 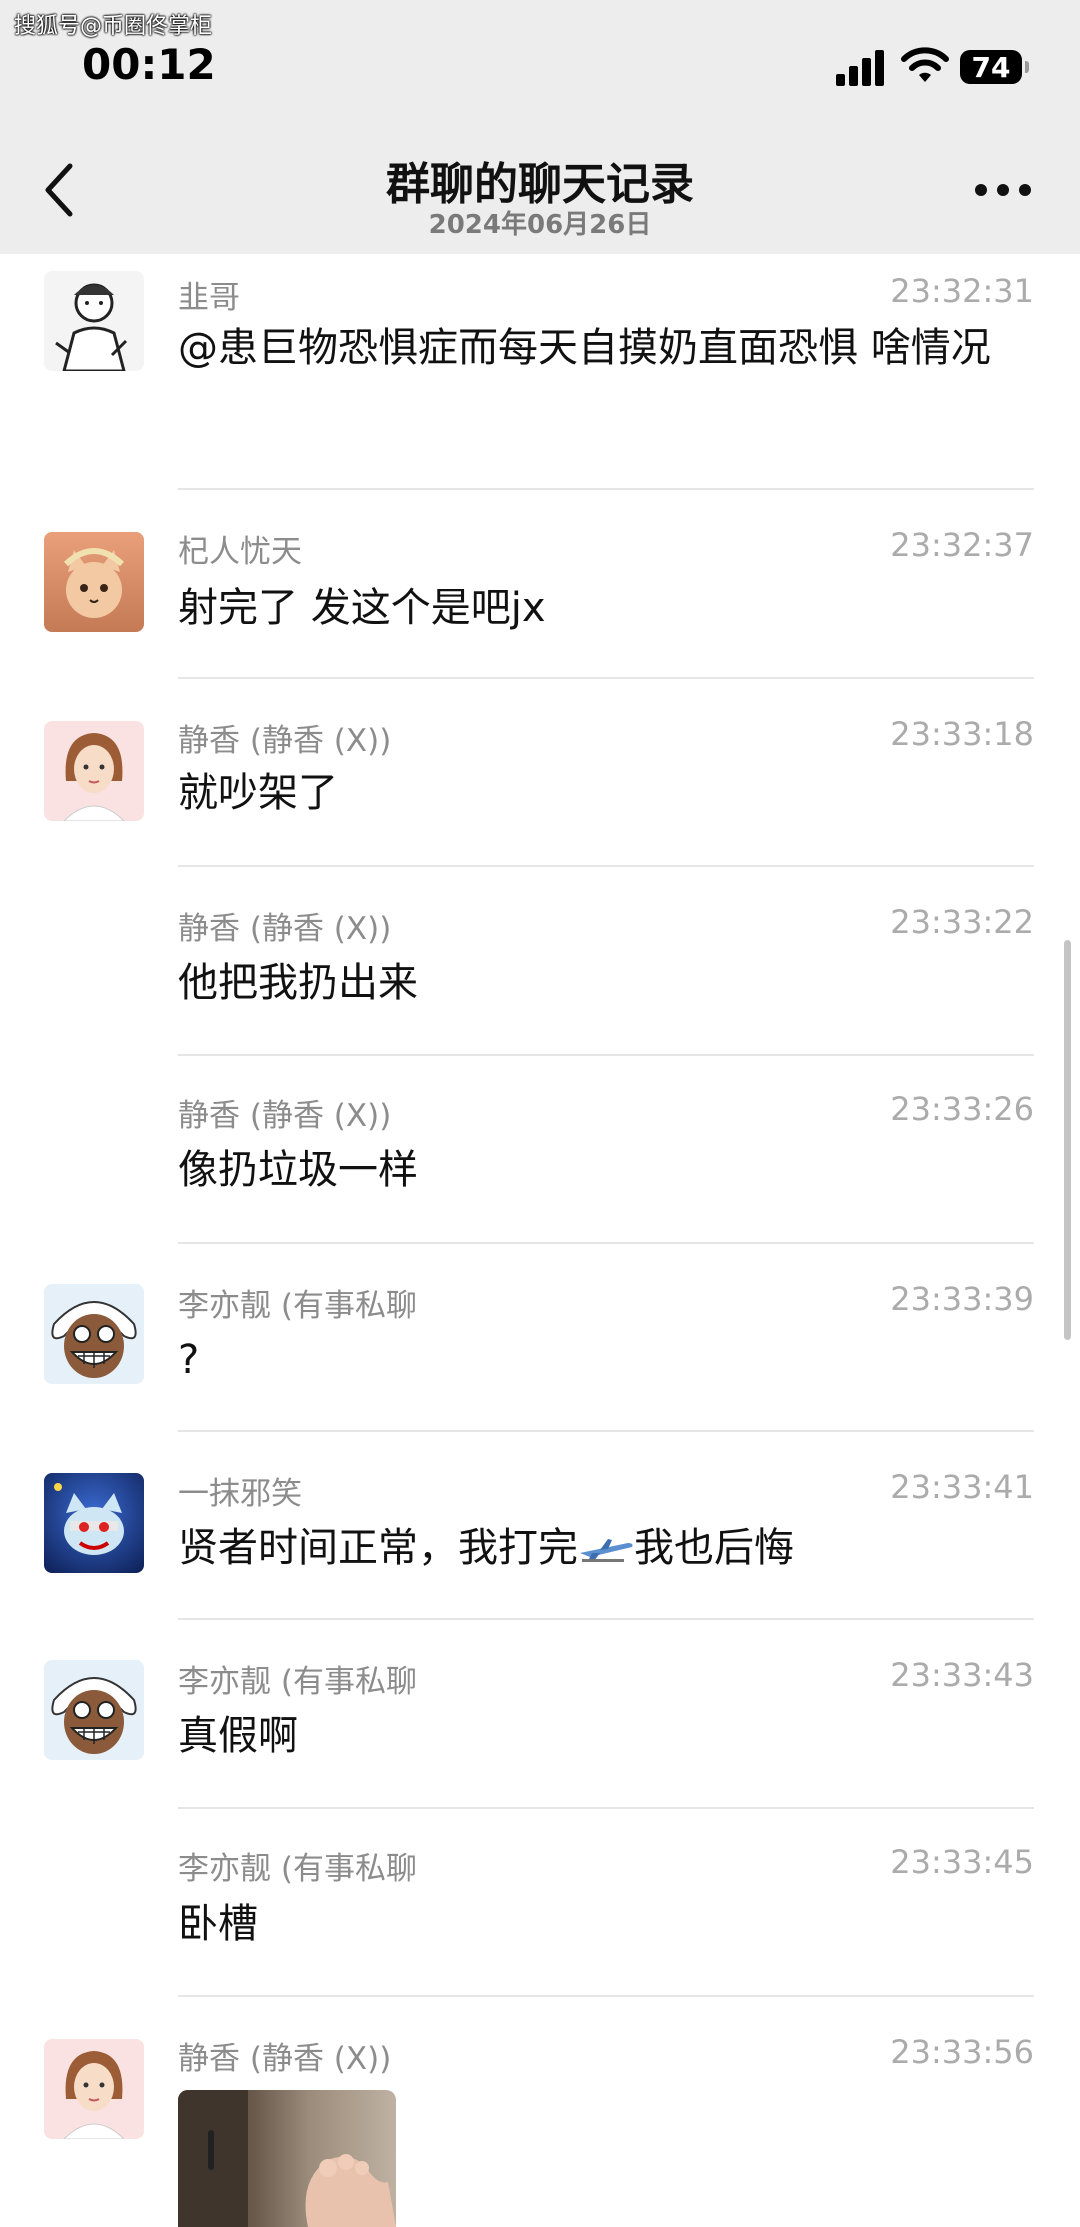 I want to click on sketch-man-avatar, so click(x=94, y=321).